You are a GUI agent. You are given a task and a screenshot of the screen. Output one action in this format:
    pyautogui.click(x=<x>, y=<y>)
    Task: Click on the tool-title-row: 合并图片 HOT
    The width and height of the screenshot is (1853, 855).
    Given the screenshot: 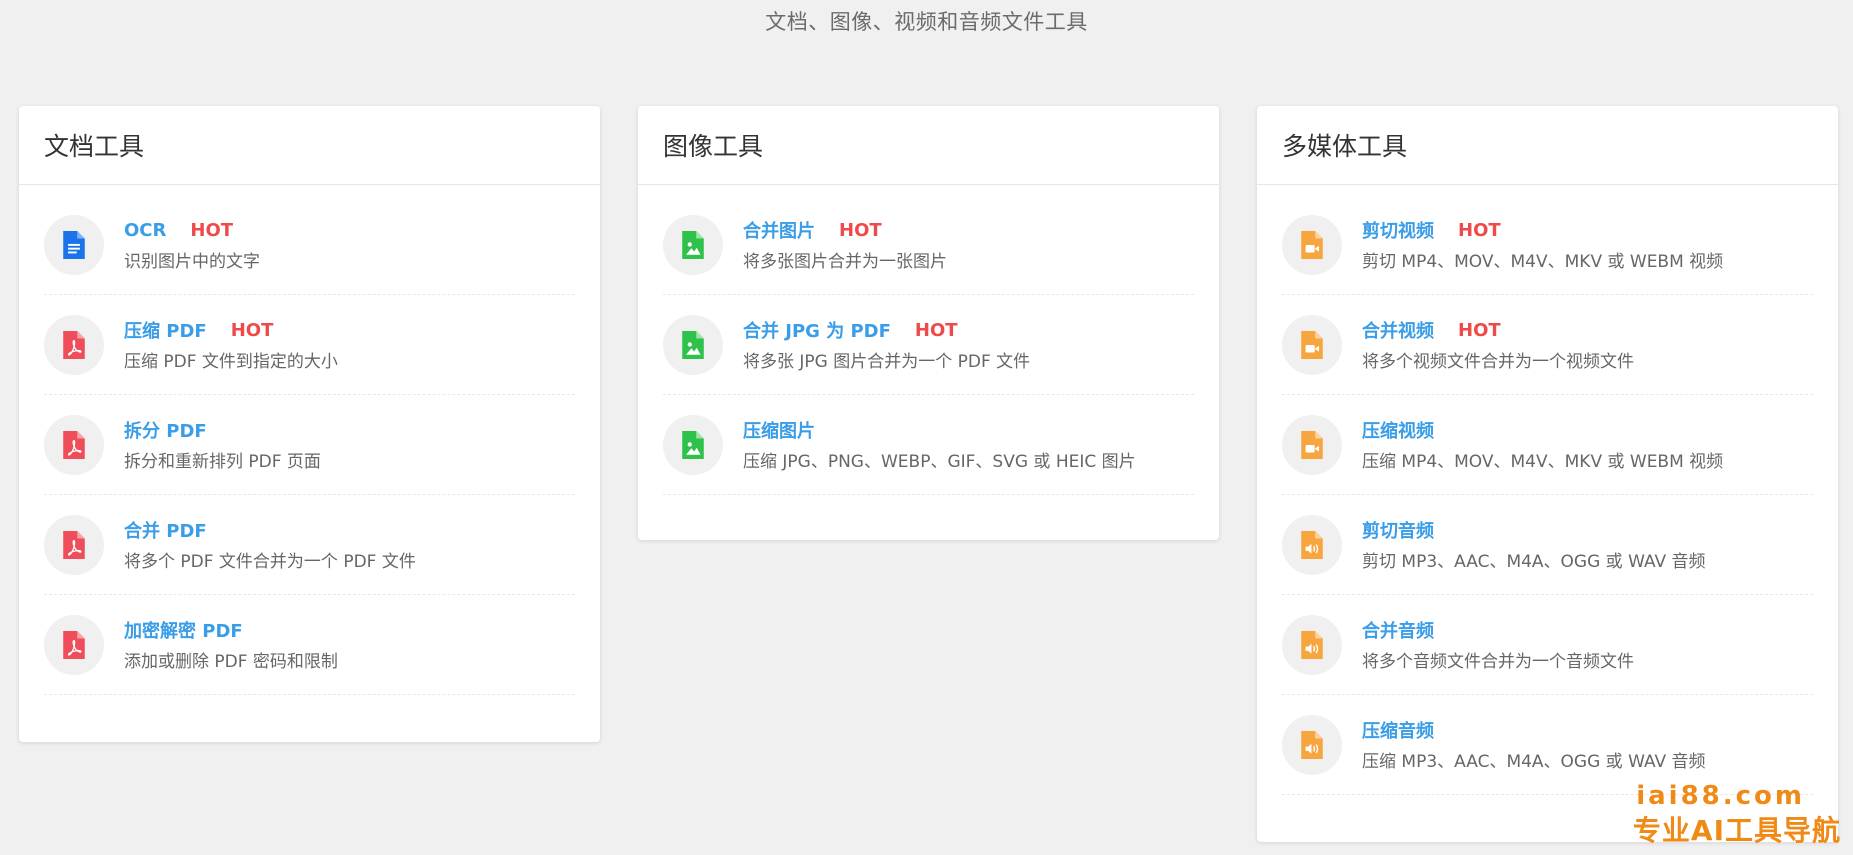 What is the action you would take?
    pyautogui.click(x=845, y=230)
    